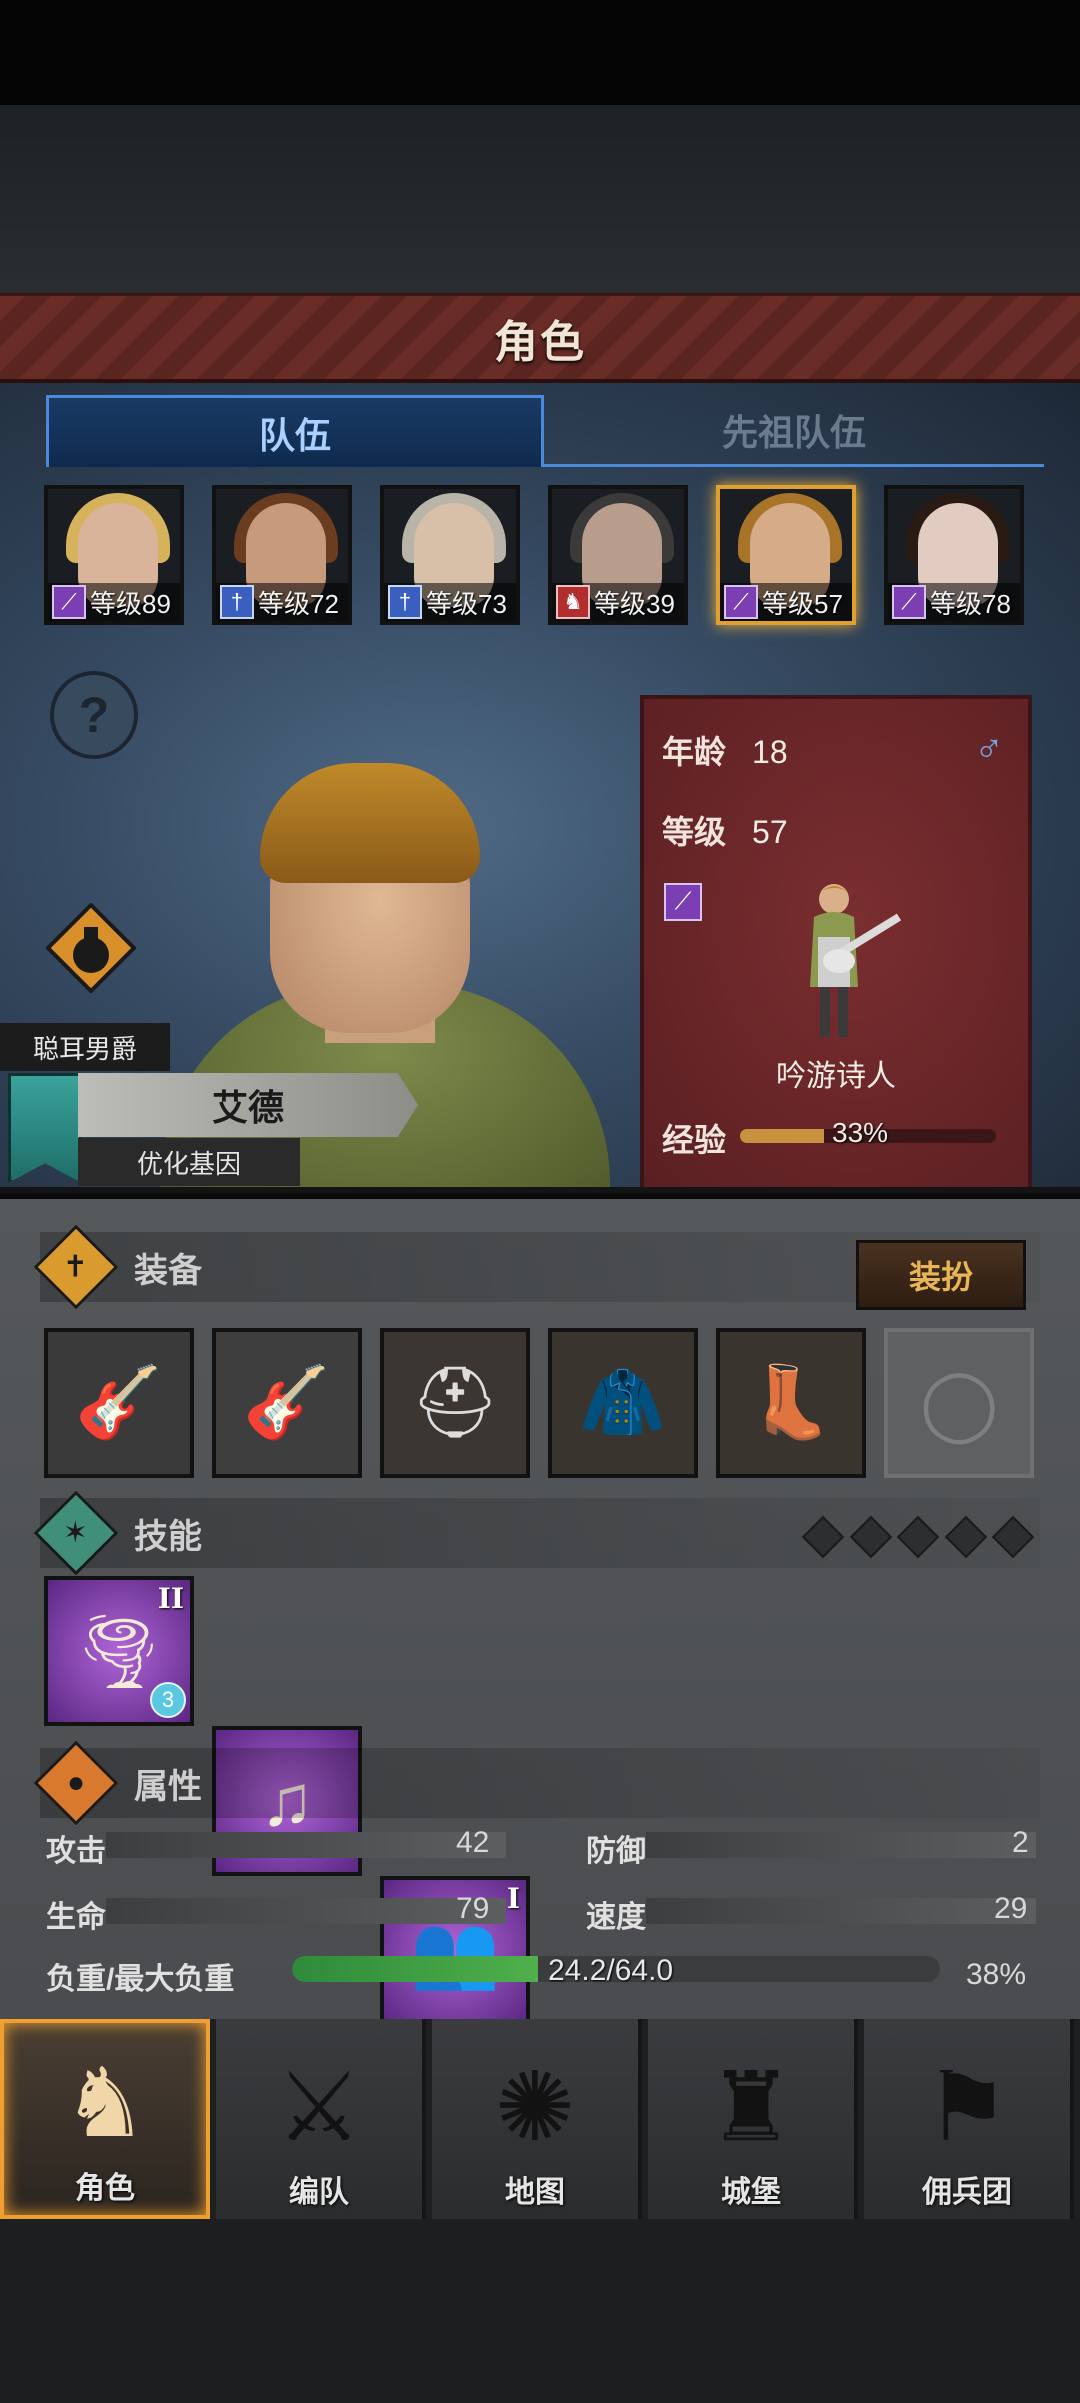 The height and width of the screenshot is (2403, 1080). I want to click on level-label: 等级, so click(694, 832).